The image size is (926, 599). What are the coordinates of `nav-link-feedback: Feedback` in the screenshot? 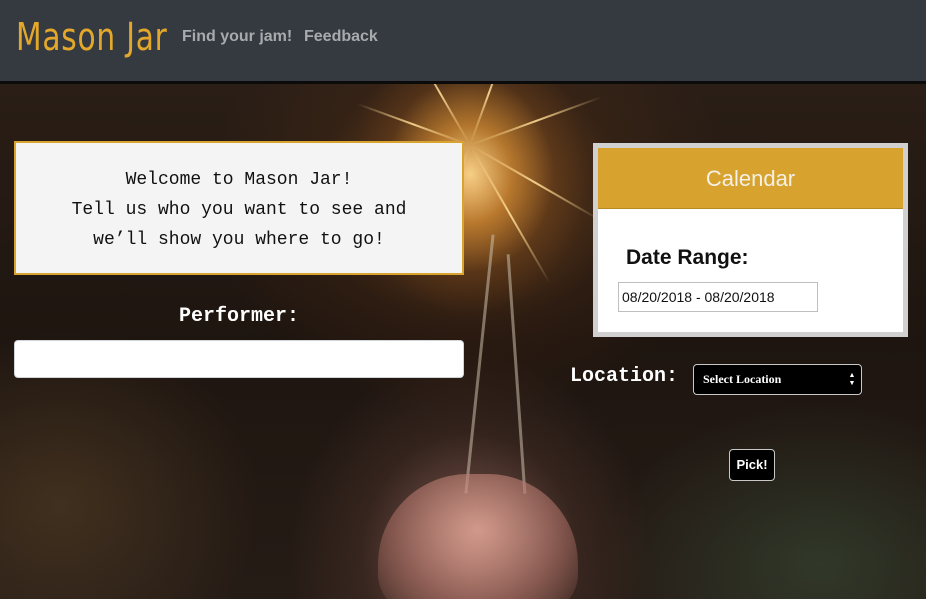 It's located at (341, 37).